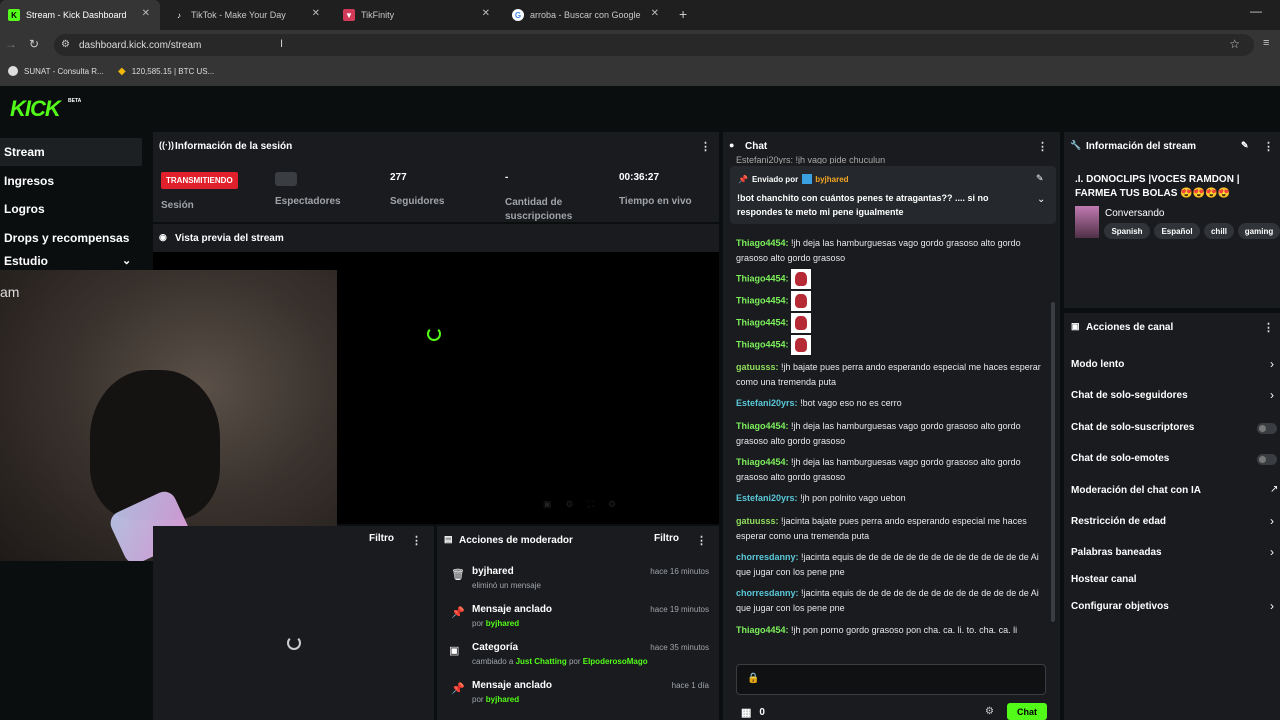 The width and height of the screenshot is (1280, 720). What do you see at coordinates (1097, 364) in the screenshot?
I see `action-slow-mode: Modo lento` at bounding box center [1097, 364].